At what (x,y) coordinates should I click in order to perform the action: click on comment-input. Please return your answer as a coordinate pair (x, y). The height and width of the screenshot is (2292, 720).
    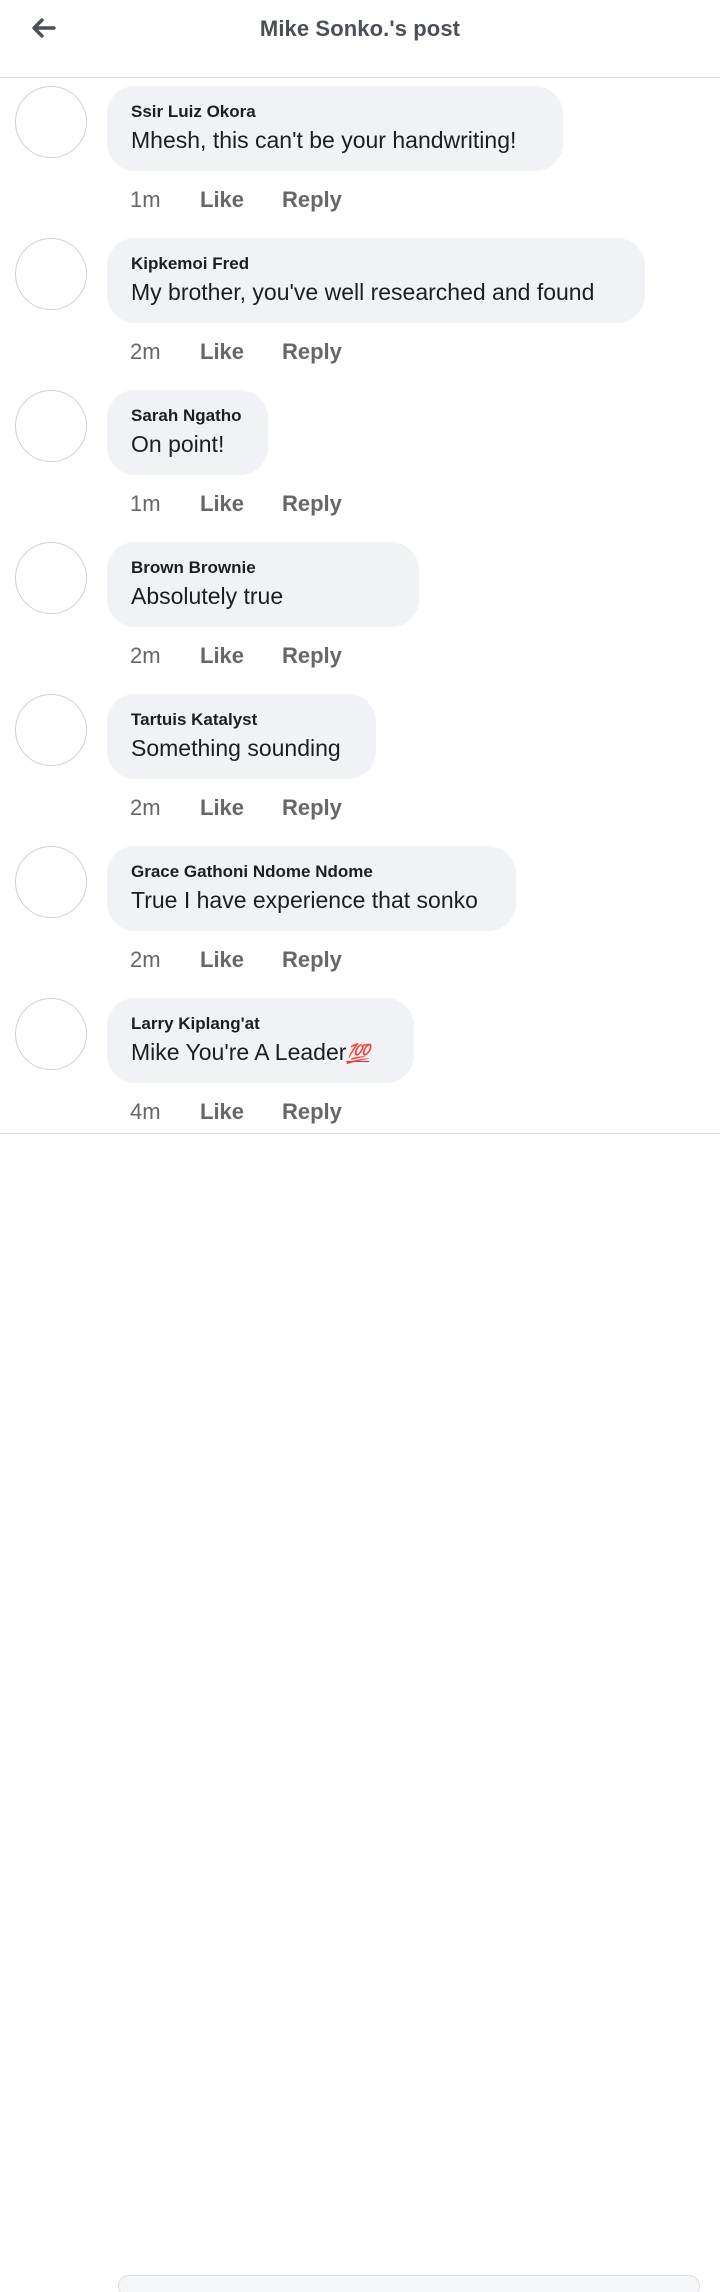
    Looking at the image, I should click on (409, 2283).